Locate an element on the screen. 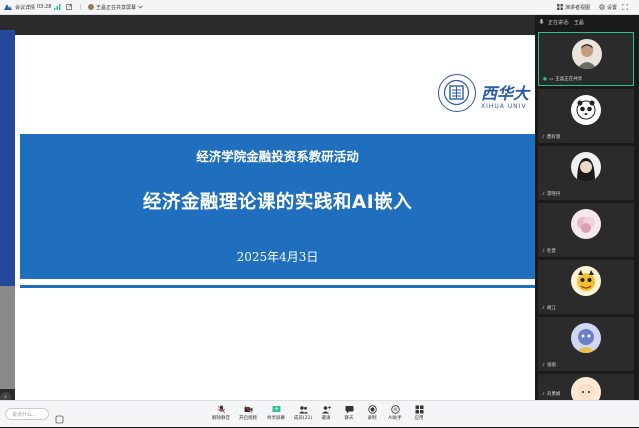 This screenshot has height=428, width=639. participant-tile: ♪ 刘勇娟 is located at coordinates (586, 387).